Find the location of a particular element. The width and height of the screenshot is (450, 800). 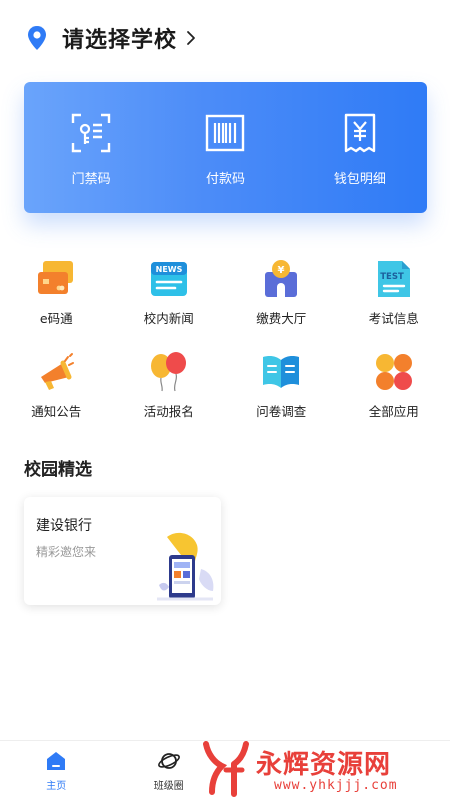

megaphone-icon is located at coordinates (58, 371).